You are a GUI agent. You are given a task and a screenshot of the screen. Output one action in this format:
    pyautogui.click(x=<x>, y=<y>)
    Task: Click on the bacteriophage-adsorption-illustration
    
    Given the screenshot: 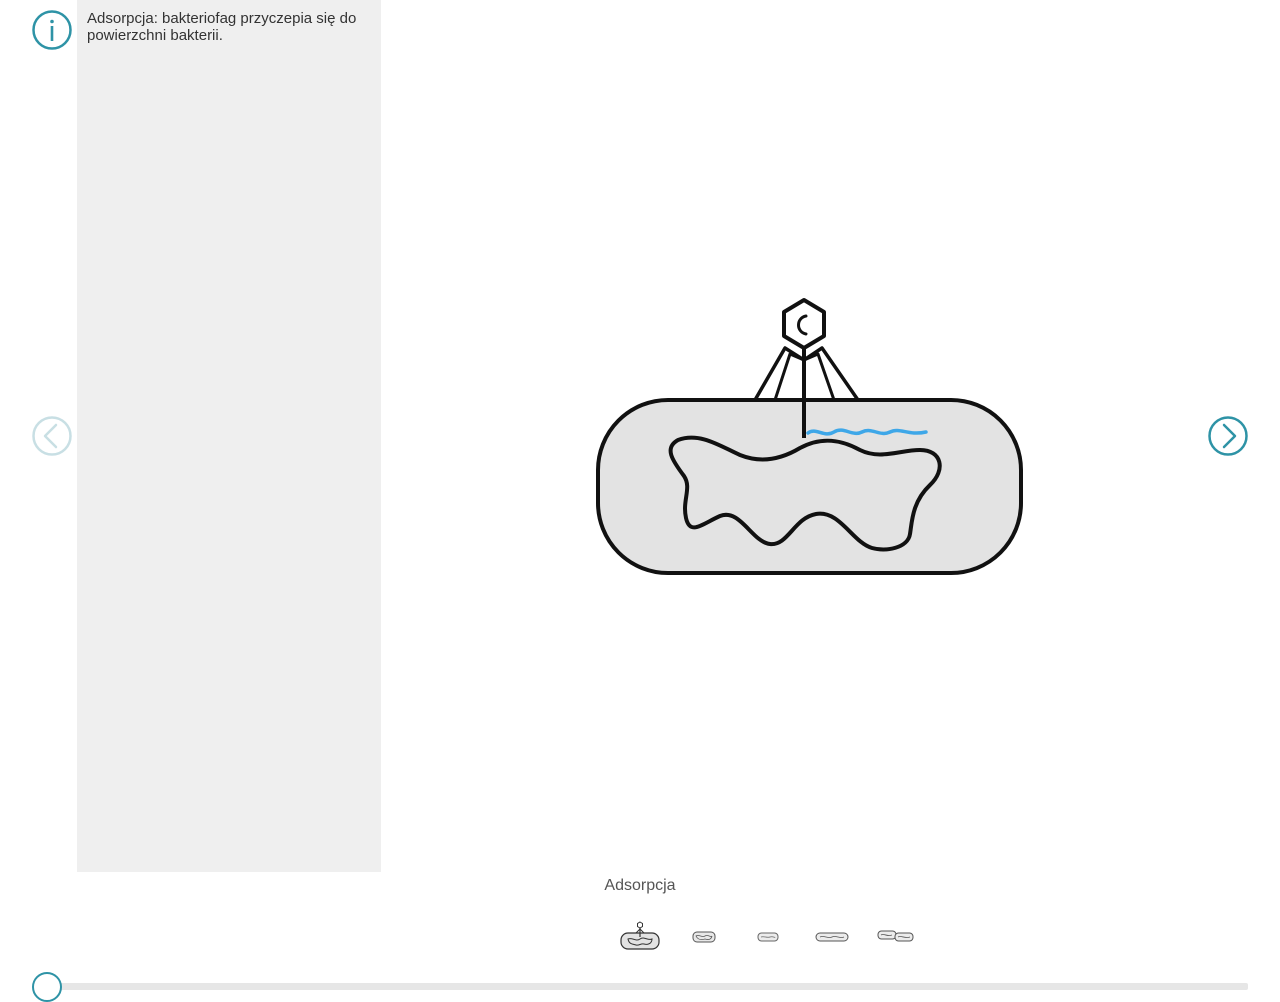 What is the action you would take?
    pyautogui.click(x=809, y=436)
    